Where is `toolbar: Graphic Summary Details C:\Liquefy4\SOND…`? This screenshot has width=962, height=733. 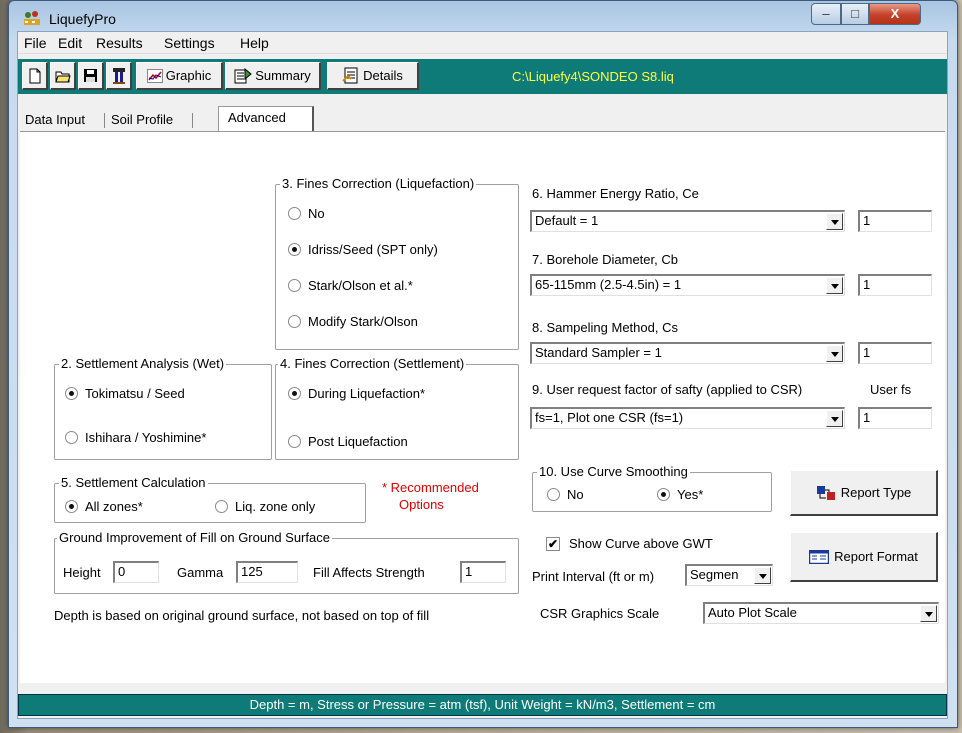 toolbar: Graphic Summary Details C:\Liquefy4\SOND… is located at coordinates (482, 76).